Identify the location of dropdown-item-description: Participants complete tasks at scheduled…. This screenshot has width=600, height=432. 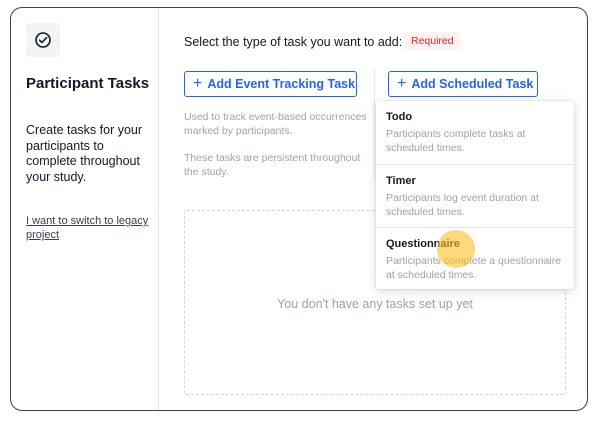
(456, 141).